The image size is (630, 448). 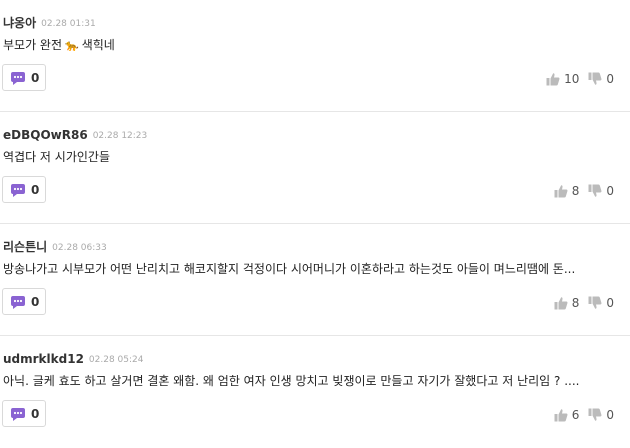 I want to click on comment-meta: eDBQOwR86 02.28 12:23, so click(x=75, y=134).